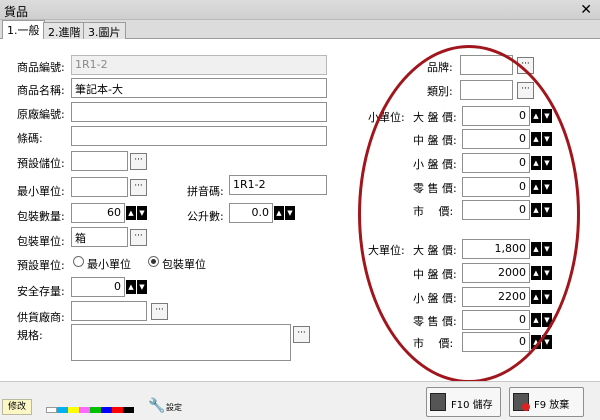  I want to click on tab-general: 1.一般, so click(23, 30).